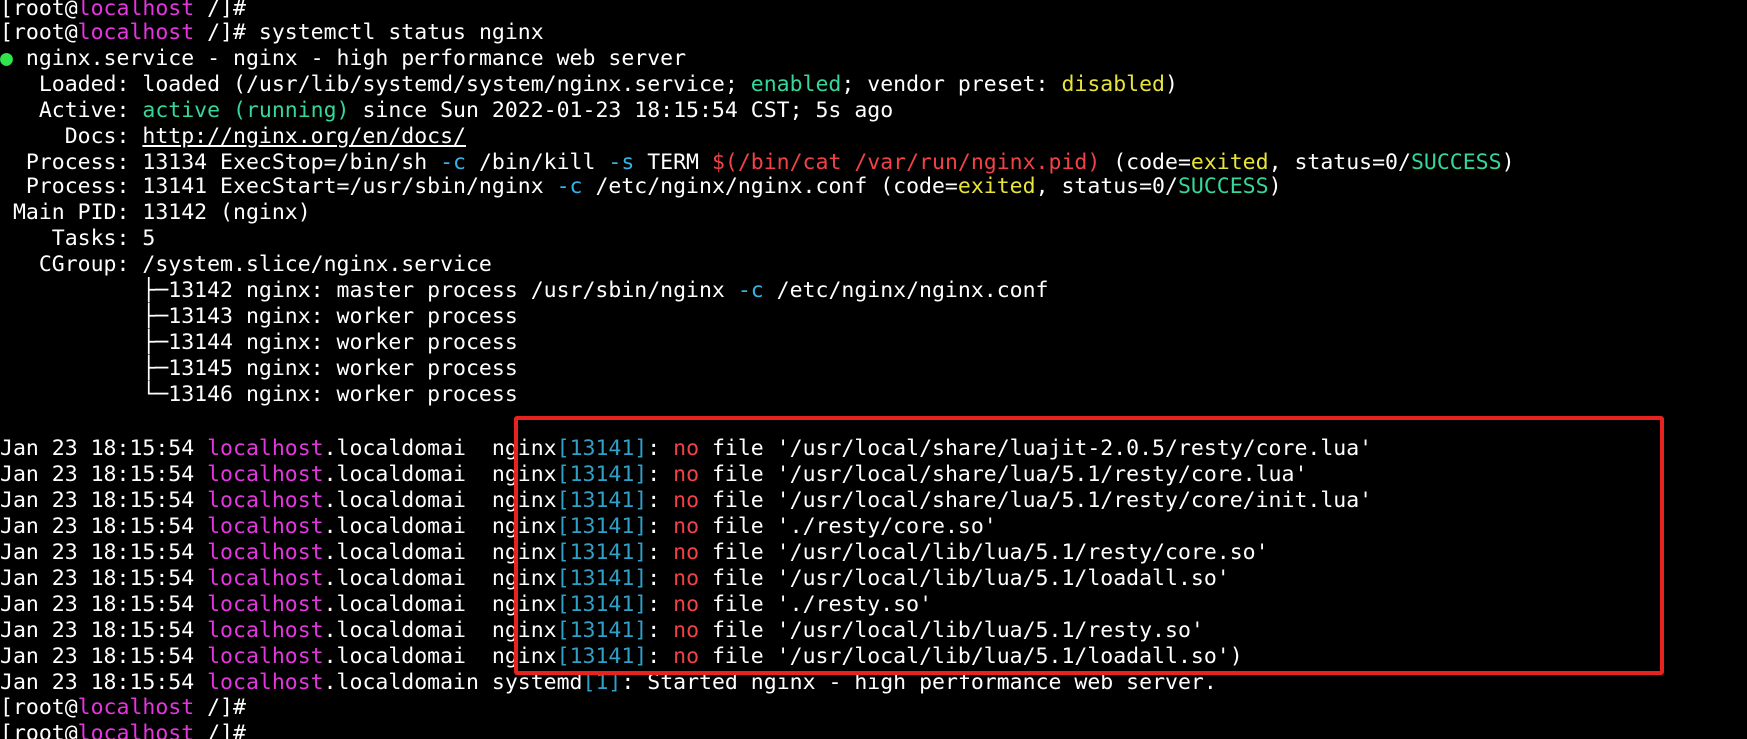  What do you see at coordinates (1145, 162) in the screenshot?
I see `process-code-label: (code=` at bounding box center [1145, 162].